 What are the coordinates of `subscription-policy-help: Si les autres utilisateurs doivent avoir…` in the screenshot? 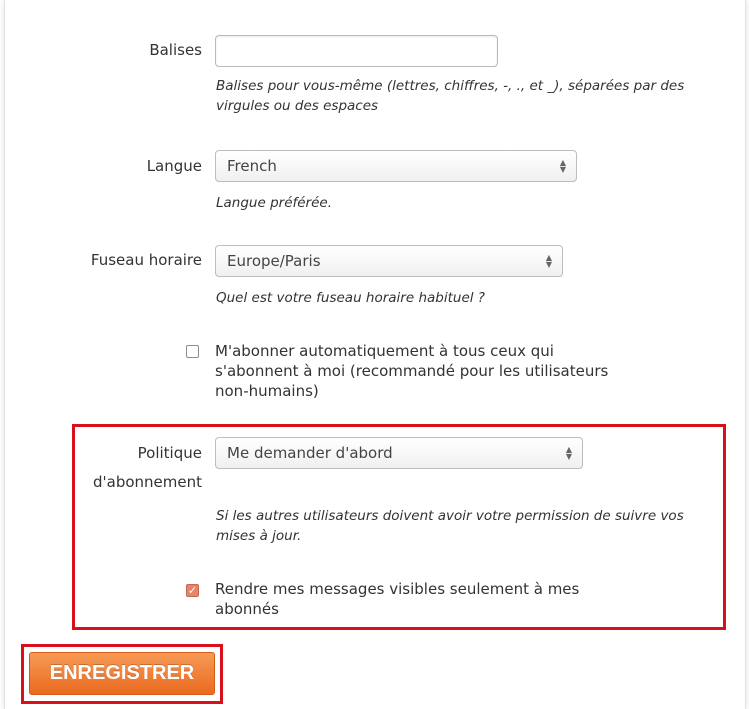 It's located at (450, 526).